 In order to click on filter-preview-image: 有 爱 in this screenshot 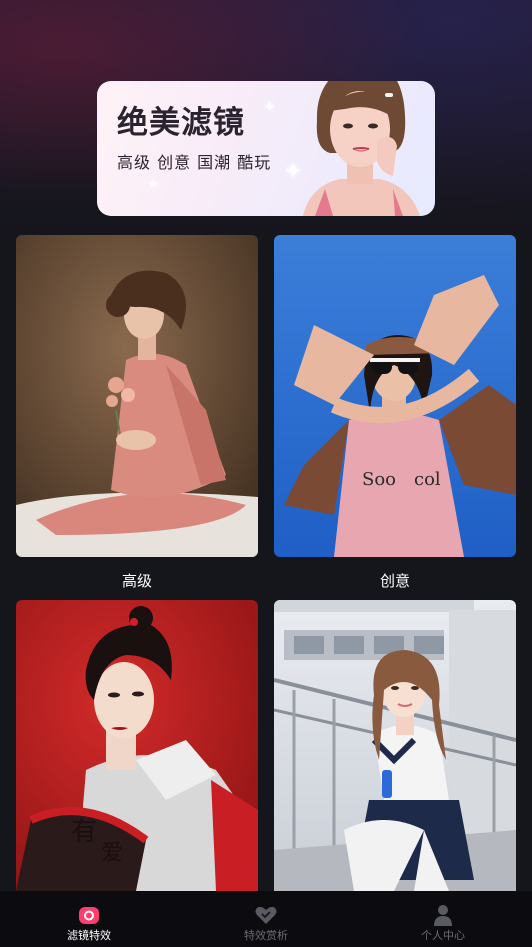, I will do `click(137, 745)`.